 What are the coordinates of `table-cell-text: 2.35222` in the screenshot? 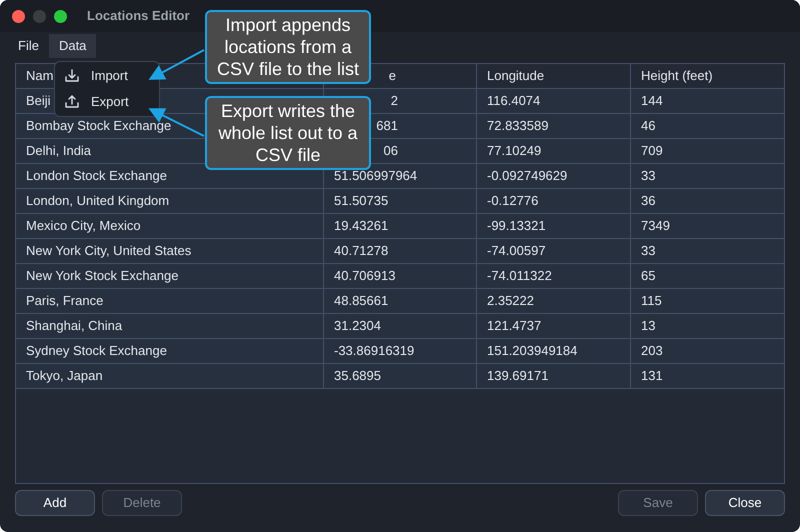 It's located at (510, 301).